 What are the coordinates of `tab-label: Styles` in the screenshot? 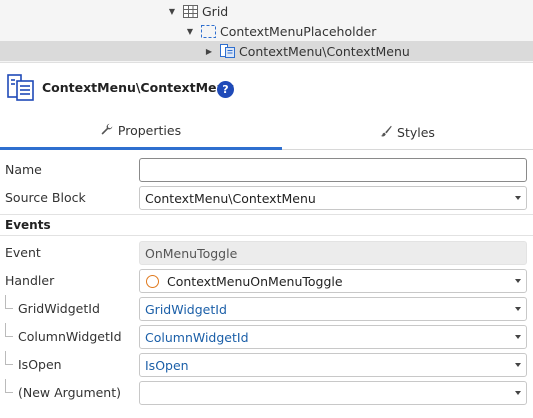 It's located at (416, 132).